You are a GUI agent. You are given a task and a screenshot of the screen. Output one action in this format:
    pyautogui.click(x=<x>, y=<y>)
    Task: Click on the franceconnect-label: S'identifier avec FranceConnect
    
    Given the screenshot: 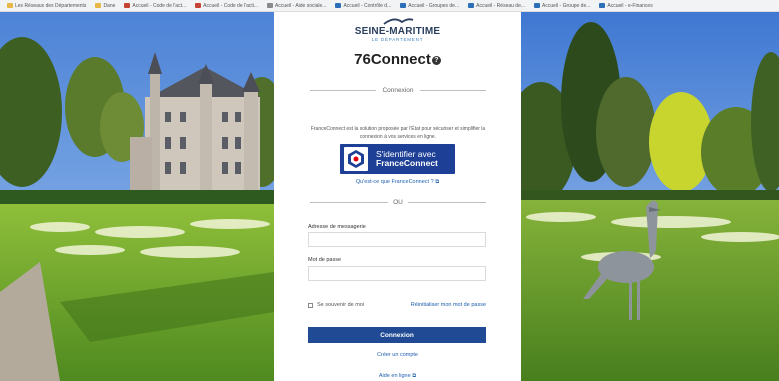 What is the action you would take?
    pyautogui.click(x=407, y=159)
    